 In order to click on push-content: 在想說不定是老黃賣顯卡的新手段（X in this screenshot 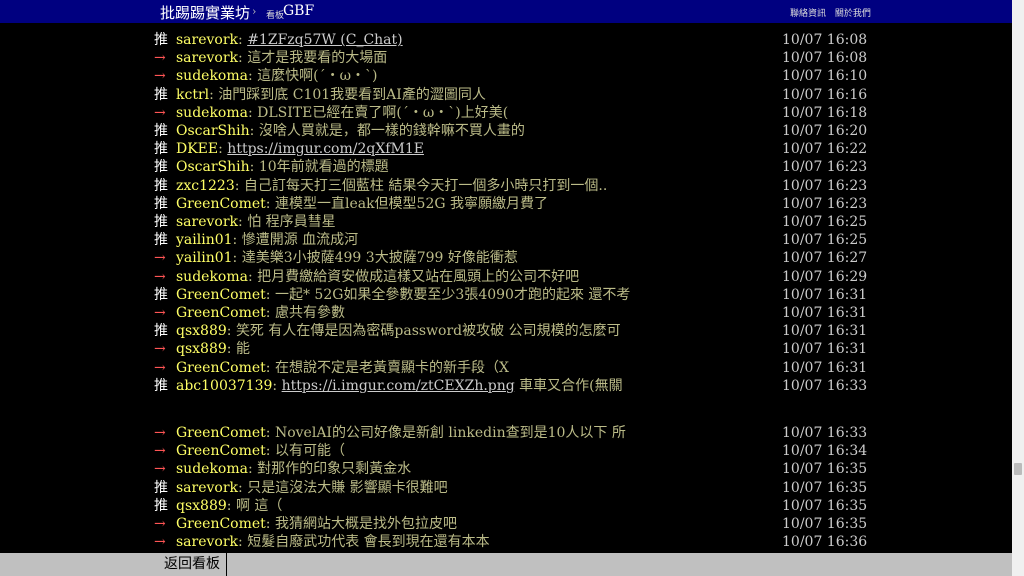, I will do `click(391, 367)`.